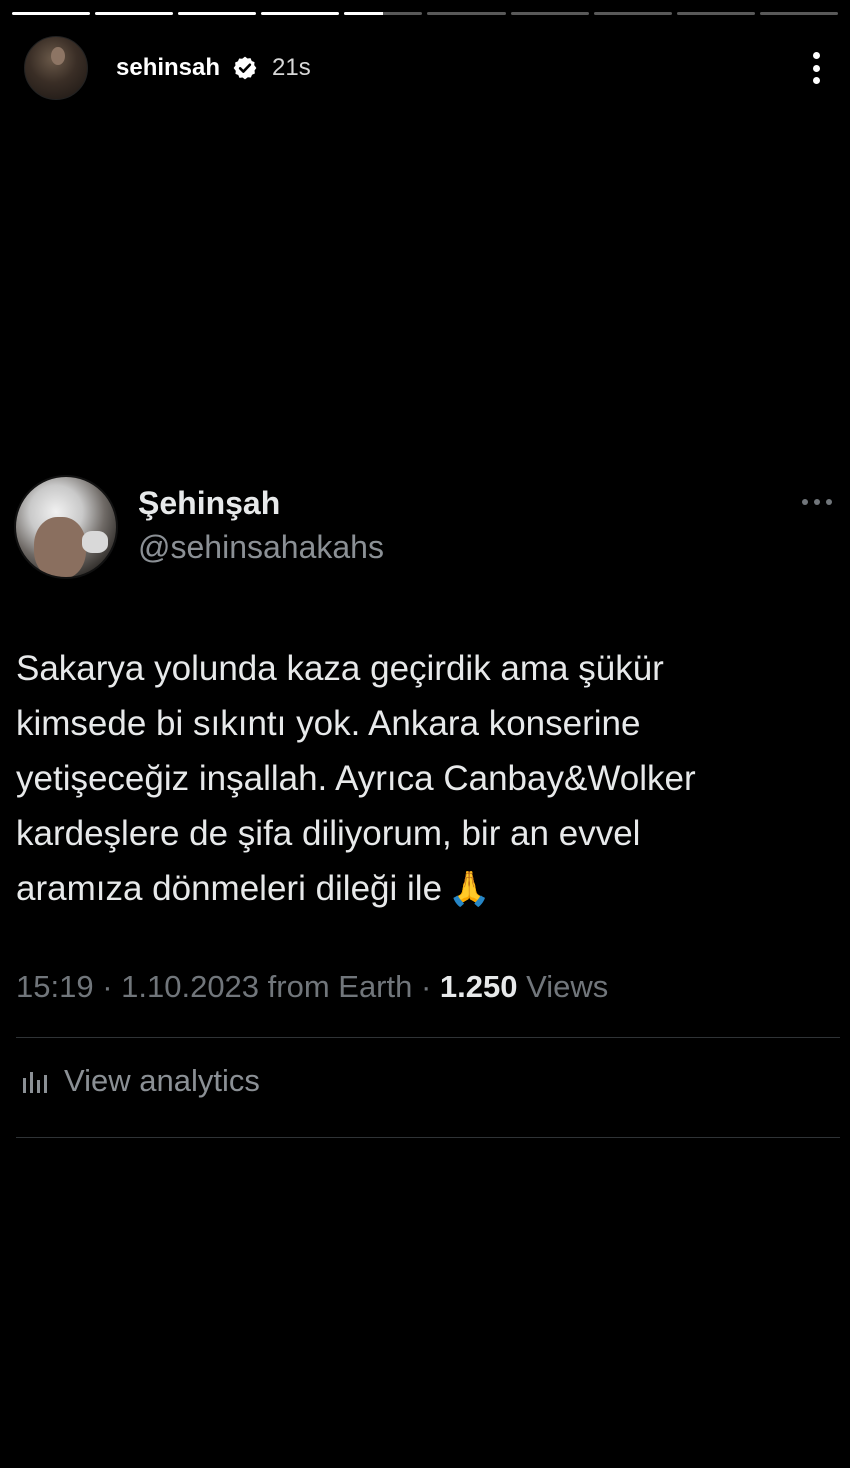  What do you see at coordinates (209, 503) in the screenshot?
I see `tweet-display-name: Şehinşah` at bounding box center [209, 503].